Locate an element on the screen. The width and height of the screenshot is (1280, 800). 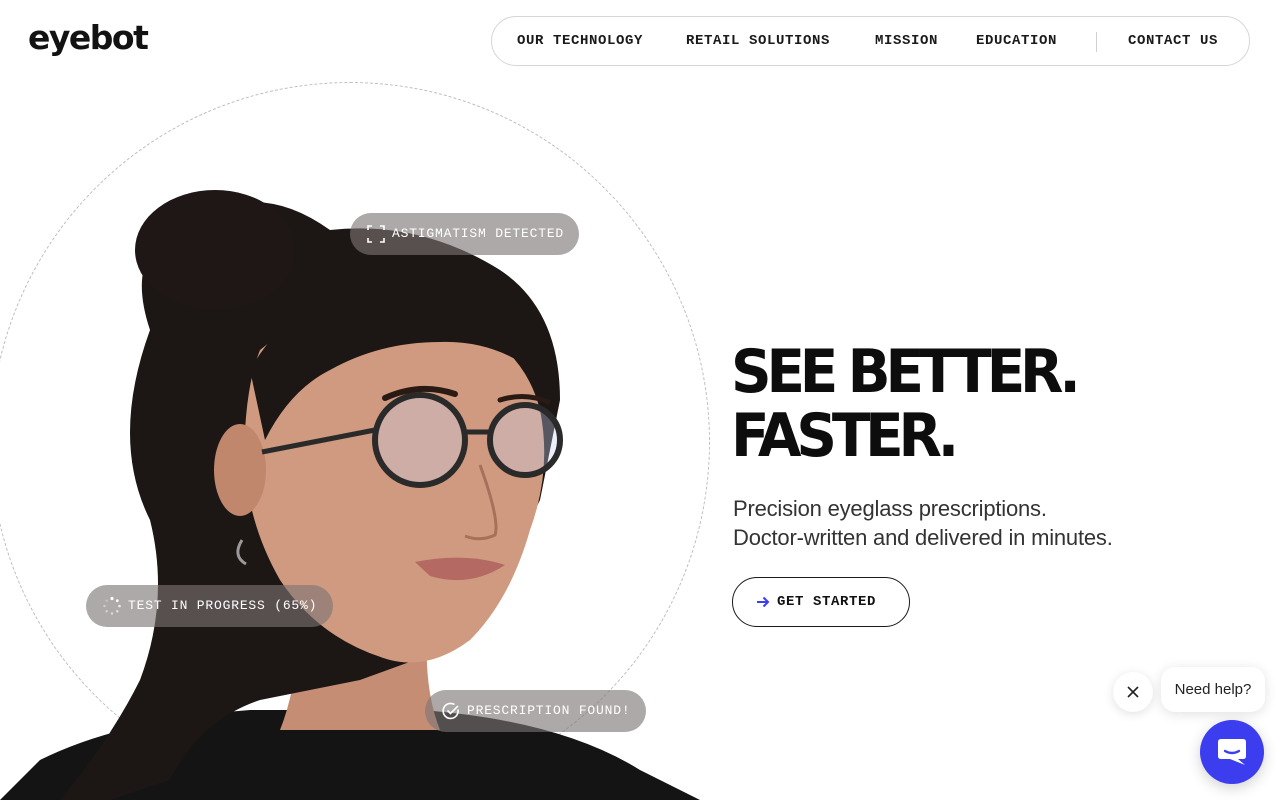
badge-label: TEST IN PROGRESS (65%) is located at coordinates (223, 605).